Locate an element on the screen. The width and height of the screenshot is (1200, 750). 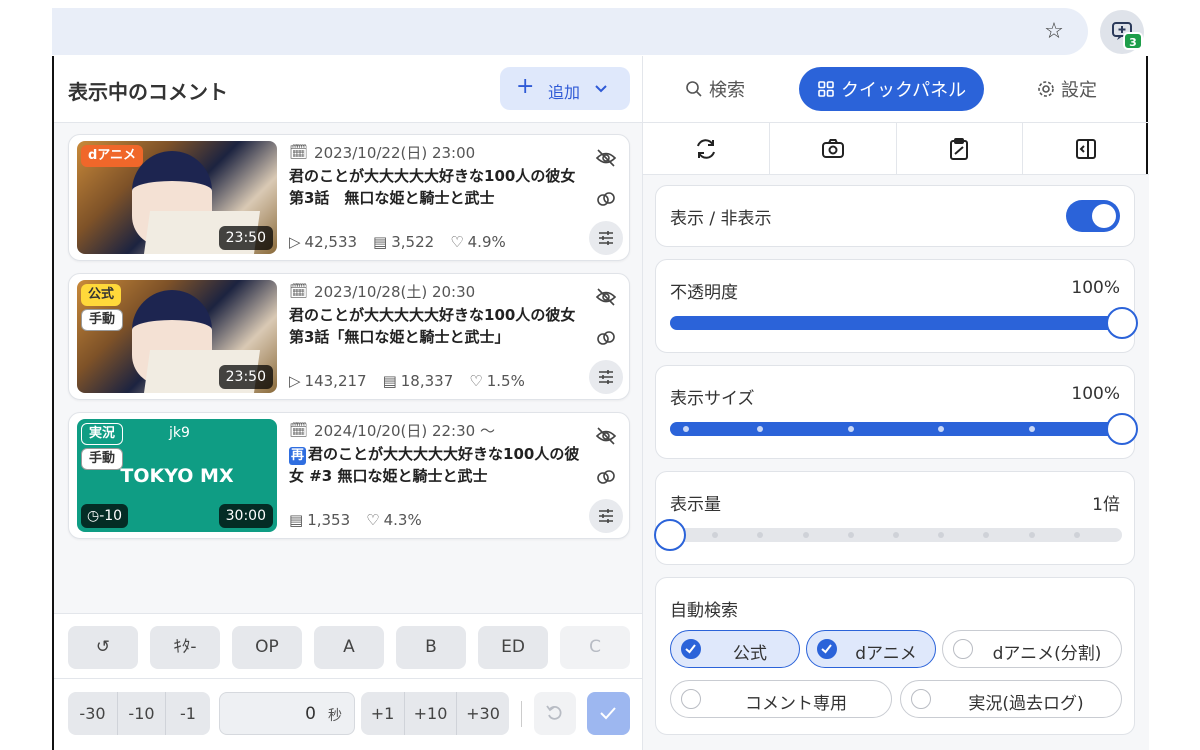
list-title: 表示中のコメント is located at coordinates (148, 92).